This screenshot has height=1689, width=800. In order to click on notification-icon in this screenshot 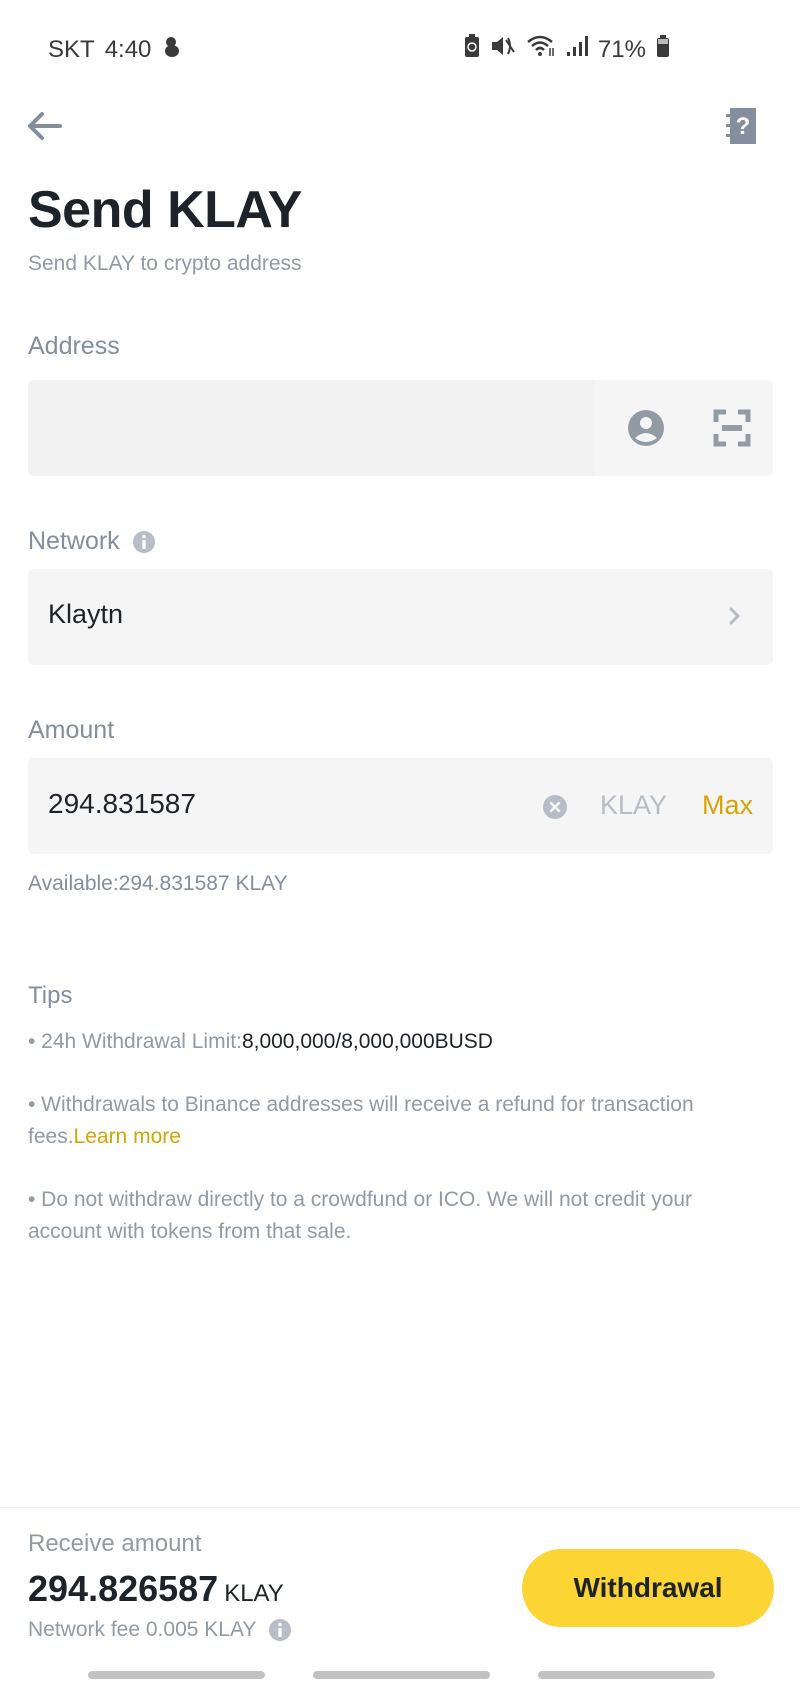, I will do `click(171, 49)`.